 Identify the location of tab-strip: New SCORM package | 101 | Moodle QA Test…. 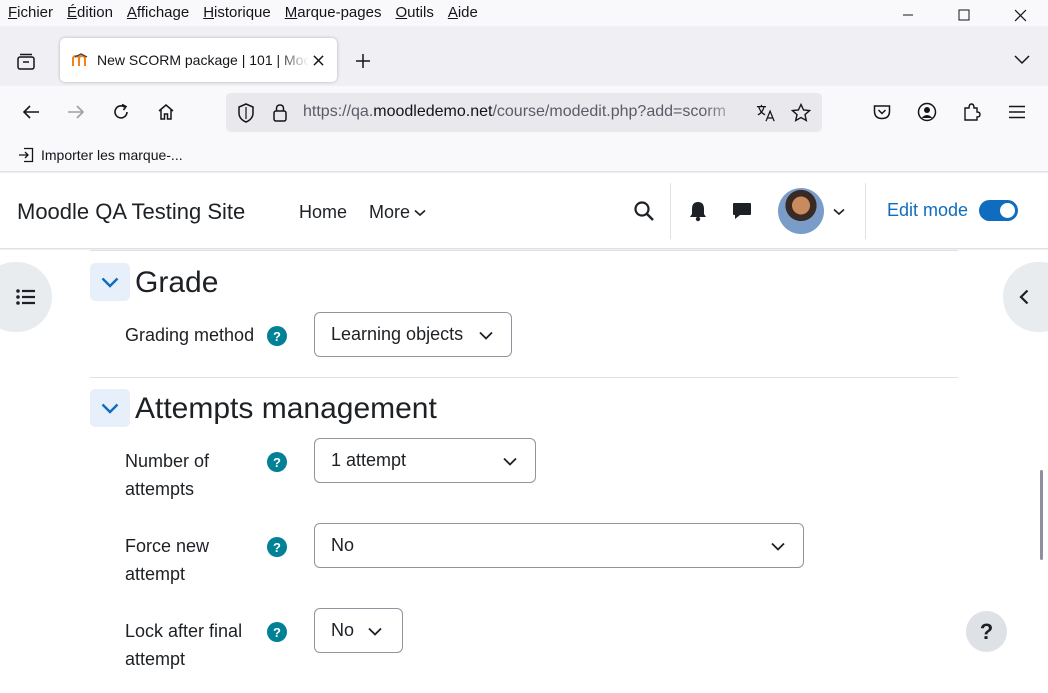
(524, 56).